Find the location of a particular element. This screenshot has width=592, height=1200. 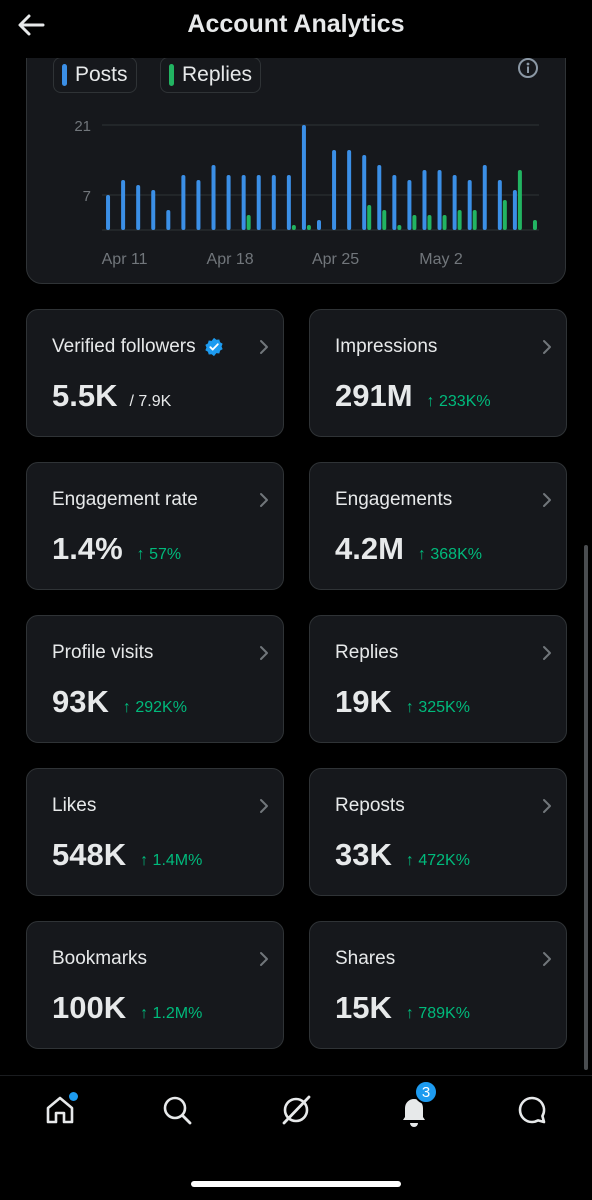

tab-grok is located at coordinates (296, 1110).